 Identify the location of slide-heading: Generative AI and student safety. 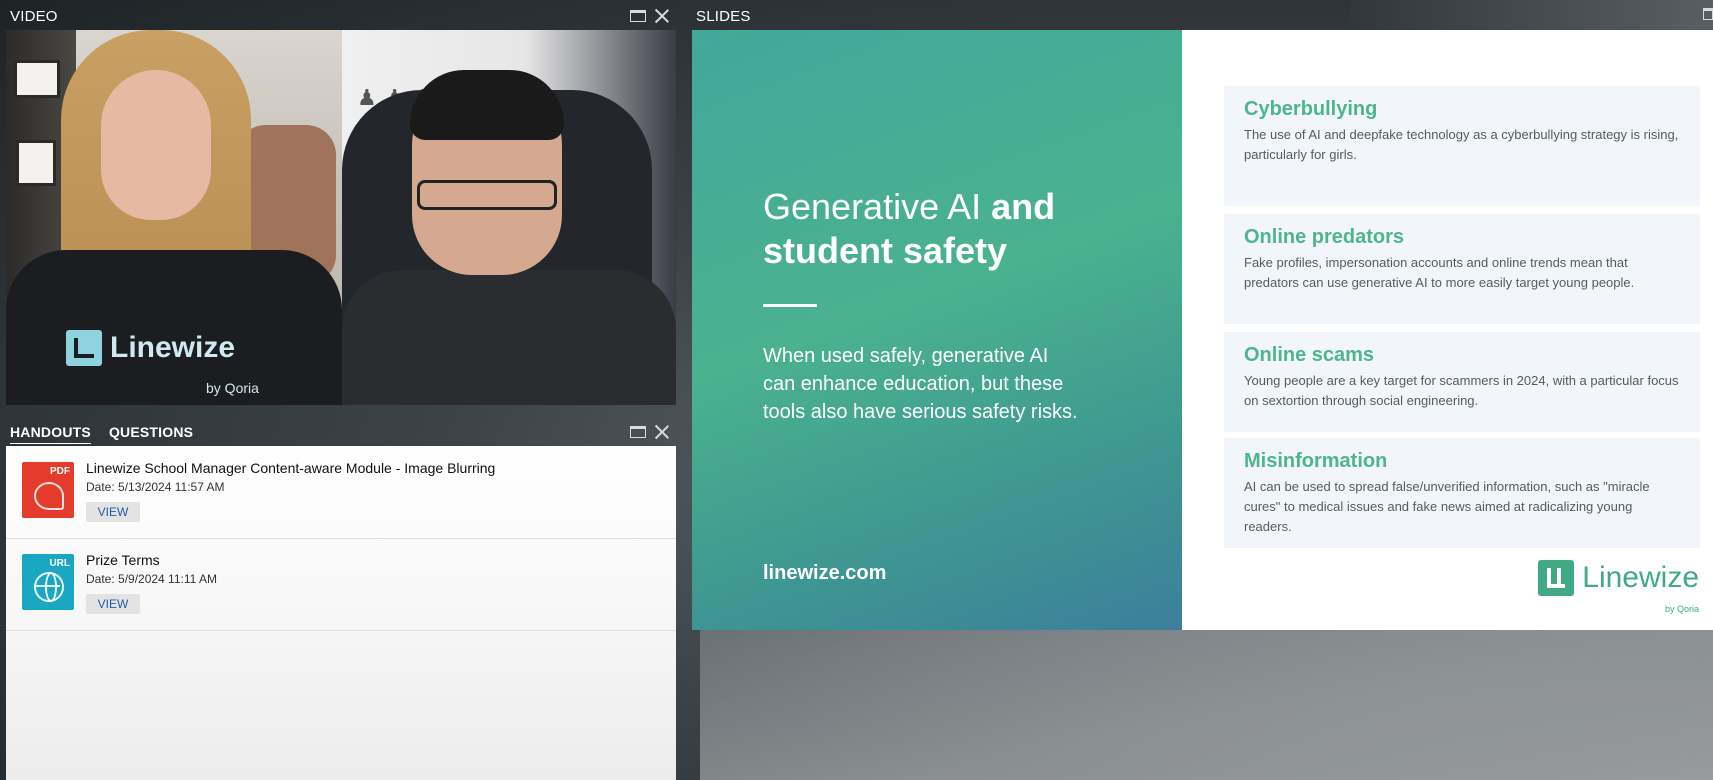
(953, 229).